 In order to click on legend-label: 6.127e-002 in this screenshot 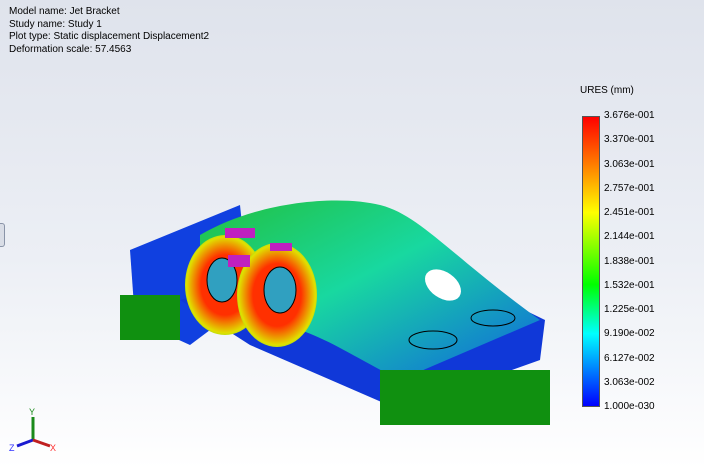, I will do `click(629, 358)`.